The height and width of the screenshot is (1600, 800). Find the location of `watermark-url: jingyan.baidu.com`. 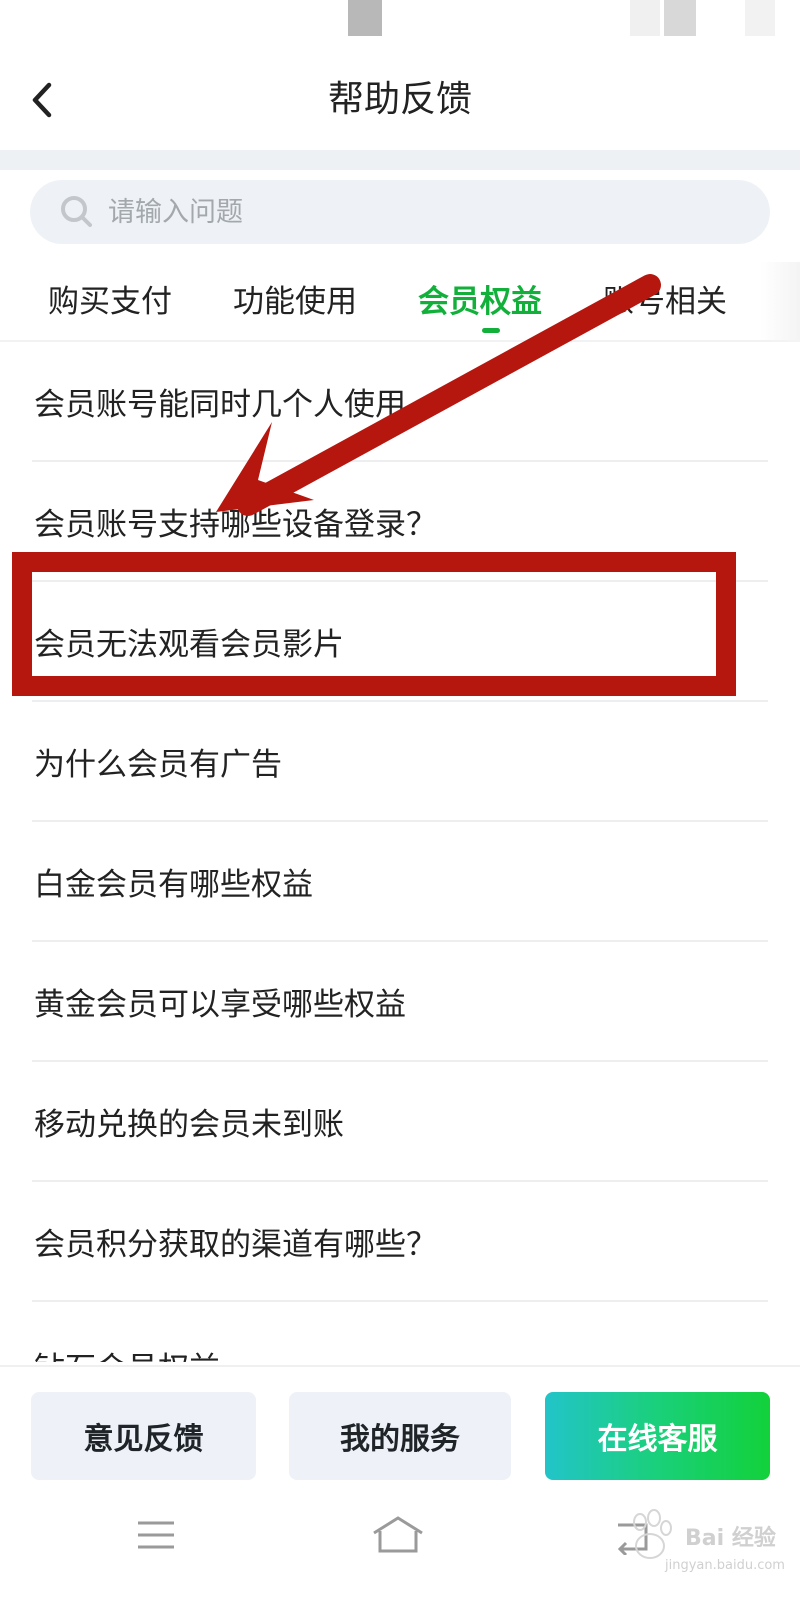

watermark-url: jingyan.baidu.com is located at coordinates (725, 1565).